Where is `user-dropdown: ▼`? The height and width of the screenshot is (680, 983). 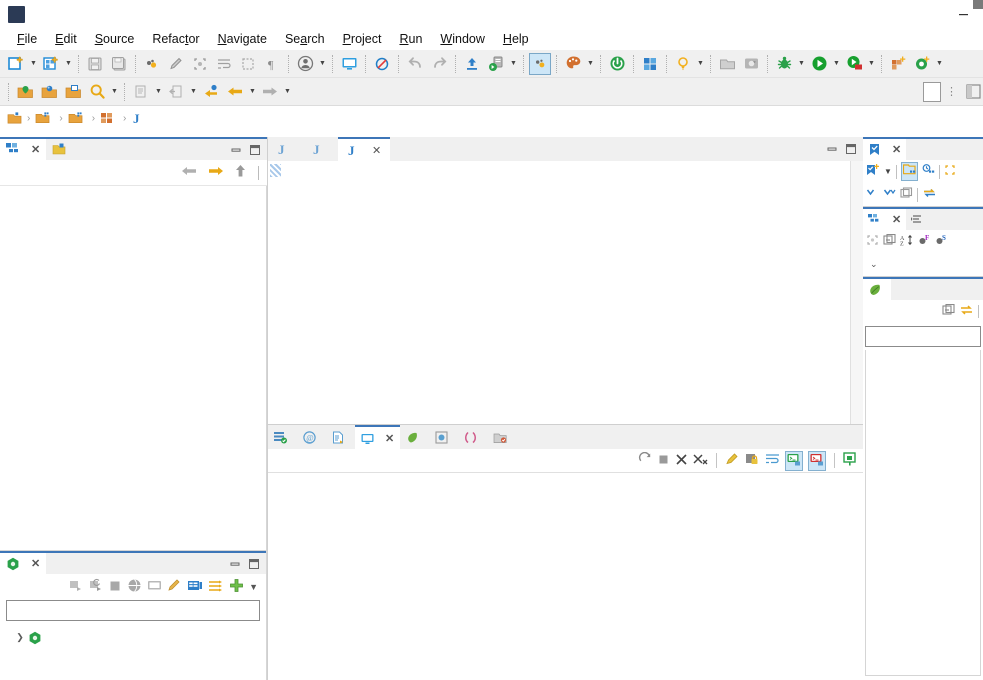 user-dropdown: ▼ is located at coordinates (322, 64).